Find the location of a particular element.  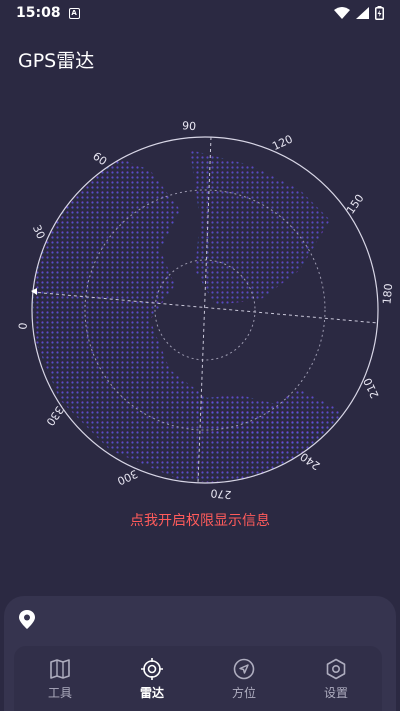

radar-tick-label: 90 is located at coordinates (188, 126).